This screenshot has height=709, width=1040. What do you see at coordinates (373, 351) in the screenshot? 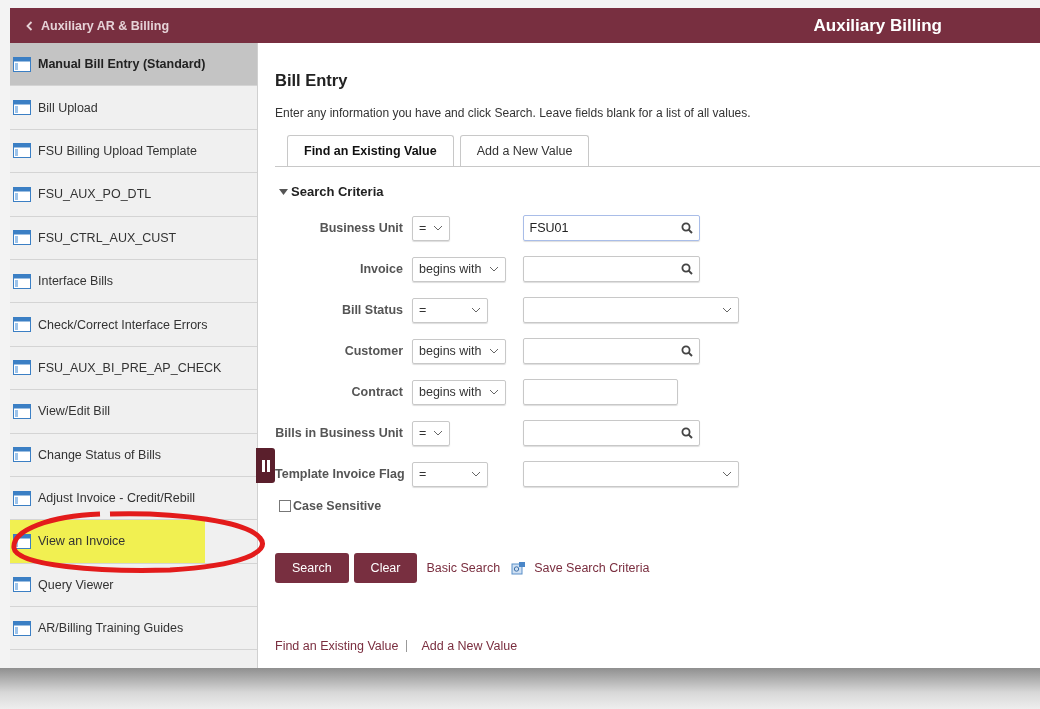
I see `field-label: Customer` at bounding box center [373, 351].